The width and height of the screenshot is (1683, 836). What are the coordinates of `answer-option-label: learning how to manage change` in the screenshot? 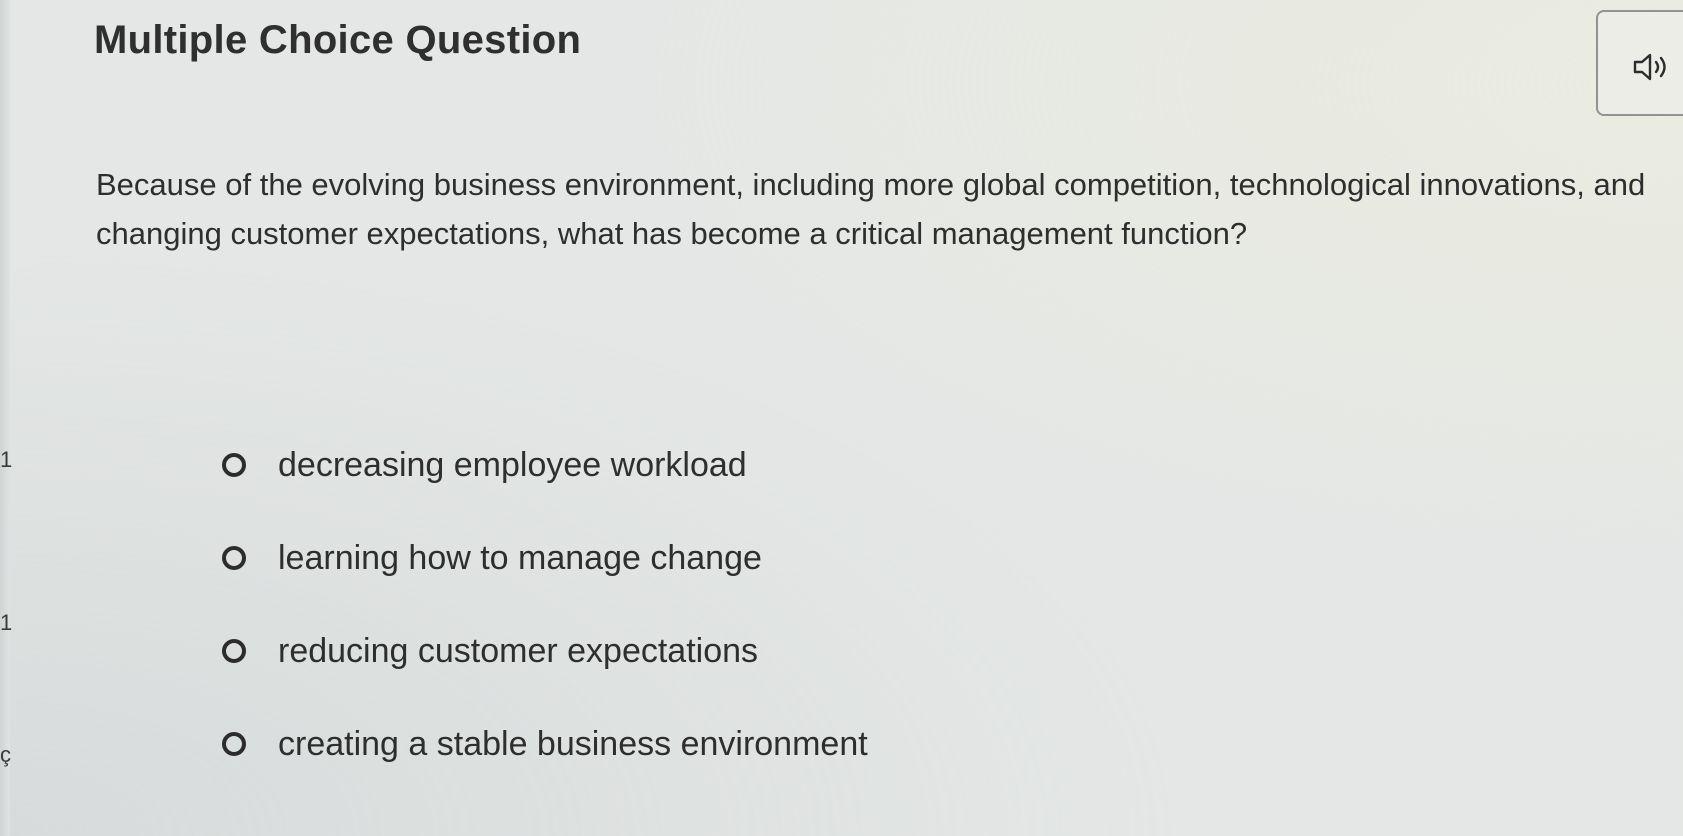 It's located at (520, 557).